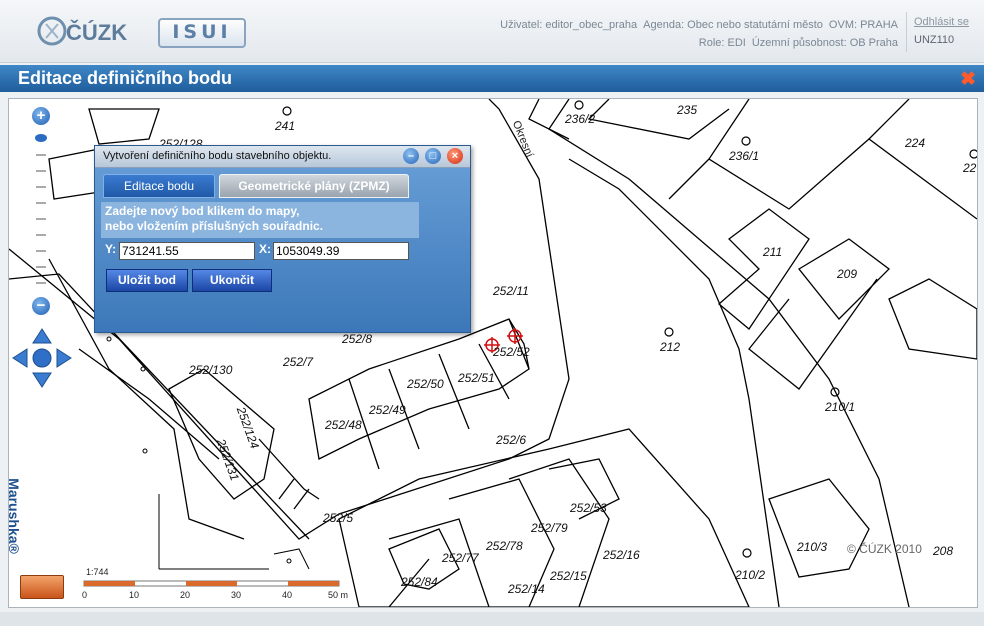  Describe the element at coordinates (460, 558) in the screenshot. I see `parcel-label: 252/77` at that location.